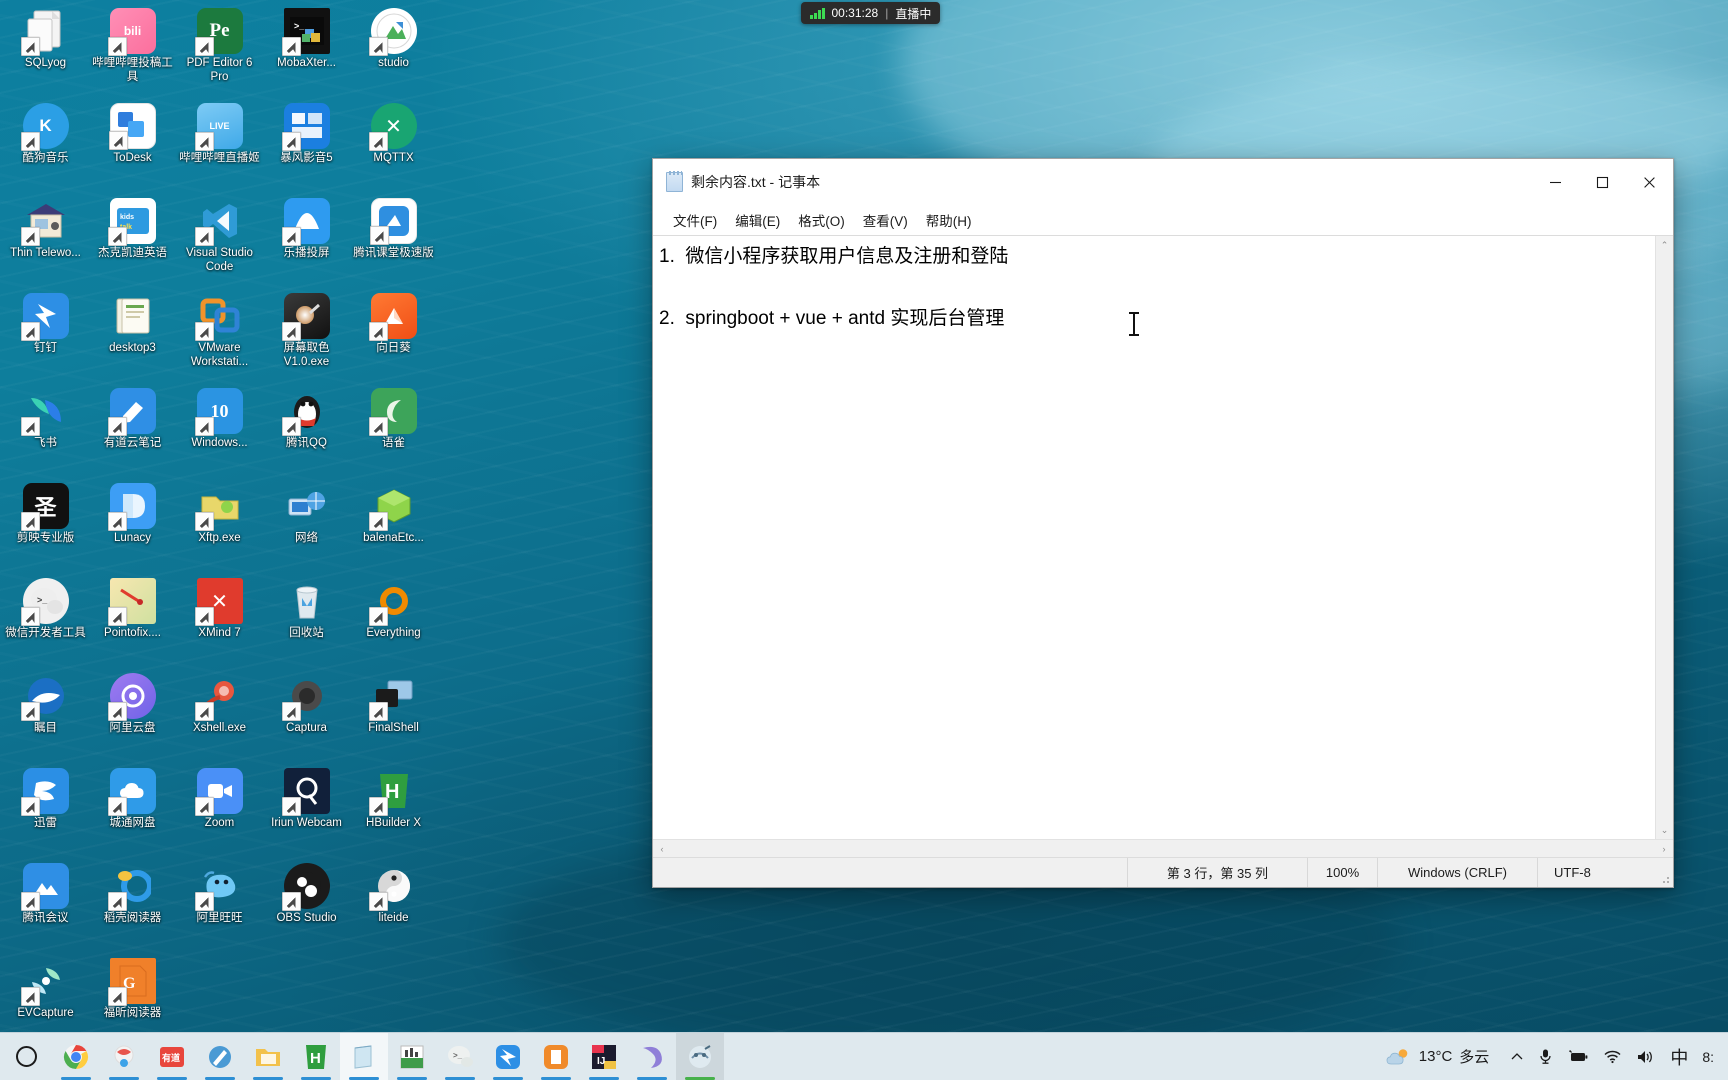  I want to click on desktop-icon-lebo-cast: 乐播投屏, so click(306, 241).